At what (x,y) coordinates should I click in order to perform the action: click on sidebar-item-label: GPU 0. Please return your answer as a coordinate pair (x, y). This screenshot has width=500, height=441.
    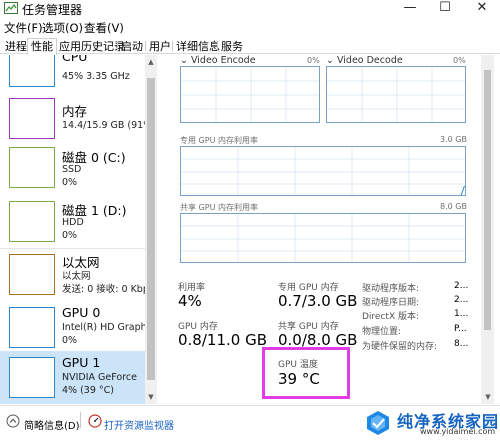
    Looking at the image, I should click on (81, 312).